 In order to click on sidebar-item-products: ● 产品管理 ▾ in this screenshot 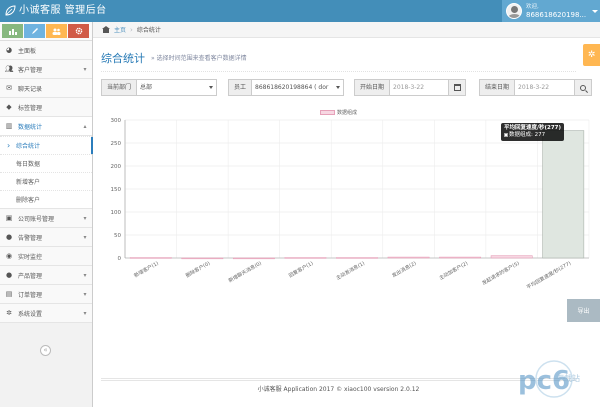, I will do `click(46, 275)`.